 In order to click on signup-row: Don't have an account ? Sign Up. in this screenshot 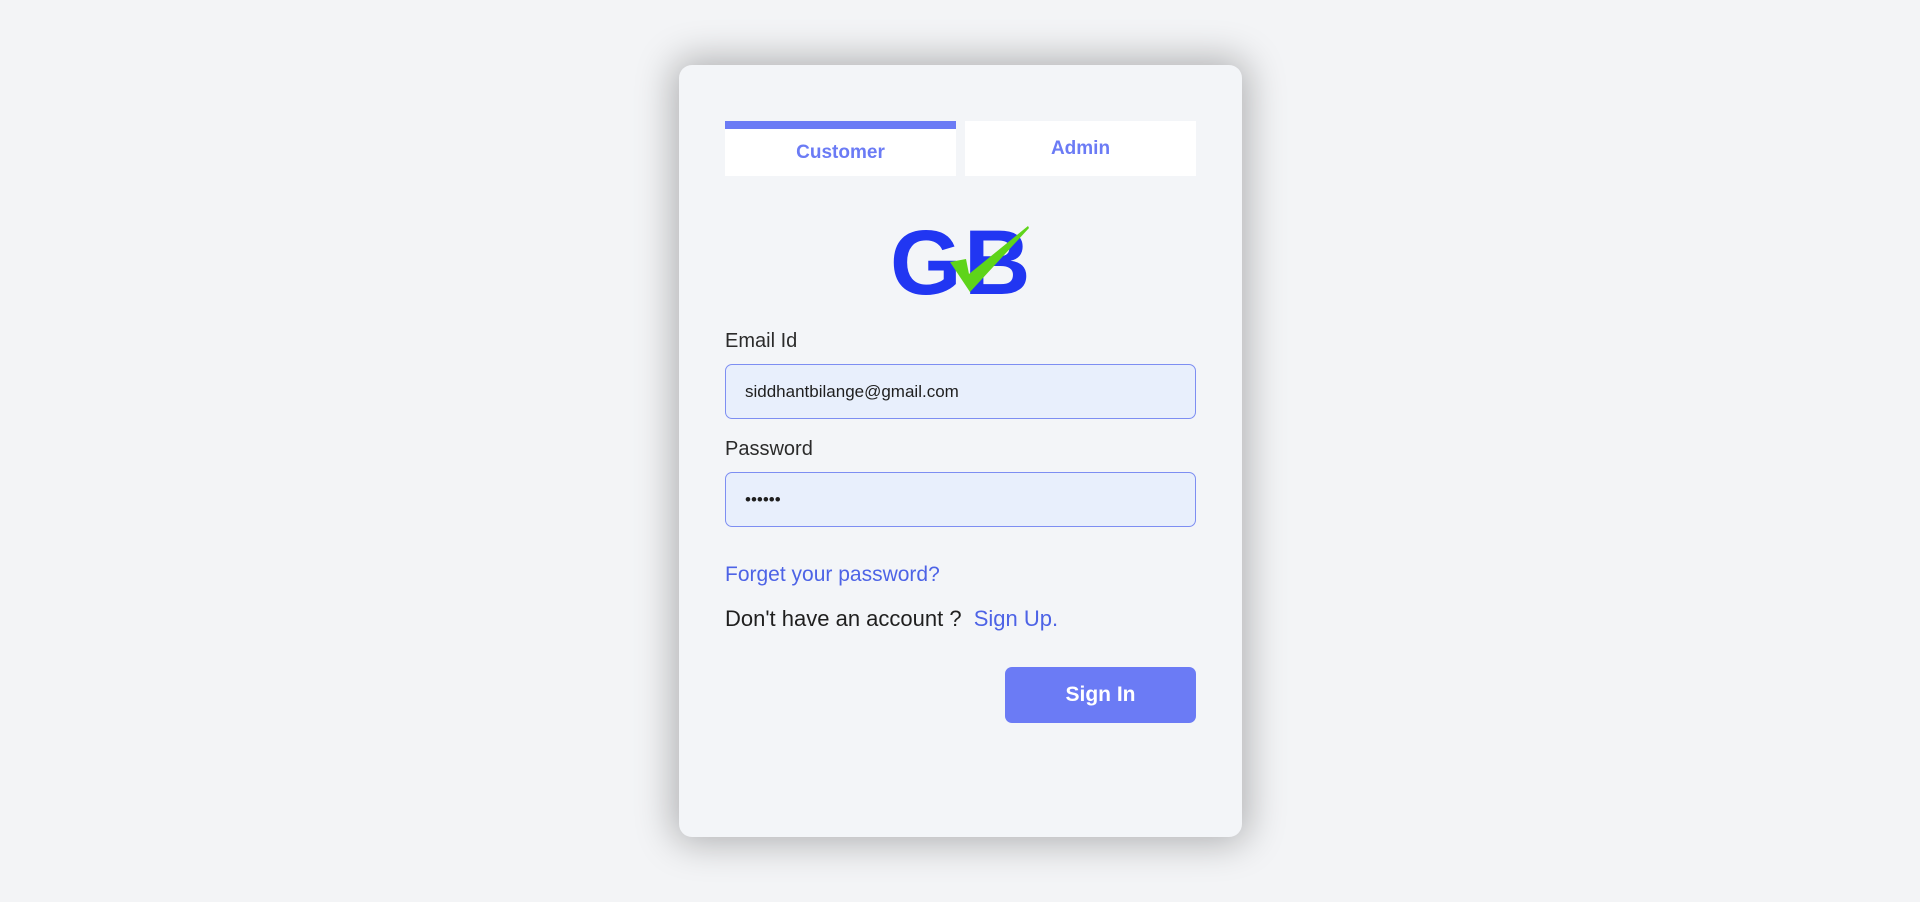, I will do `click(891, 619)`.